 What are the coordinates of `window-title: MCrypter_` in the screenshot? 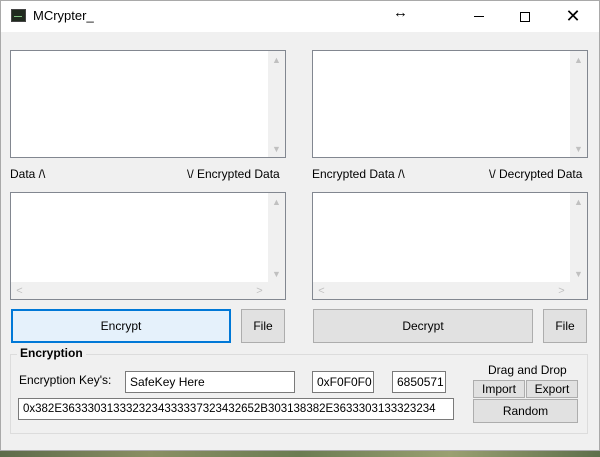 It's located at (63, 15).